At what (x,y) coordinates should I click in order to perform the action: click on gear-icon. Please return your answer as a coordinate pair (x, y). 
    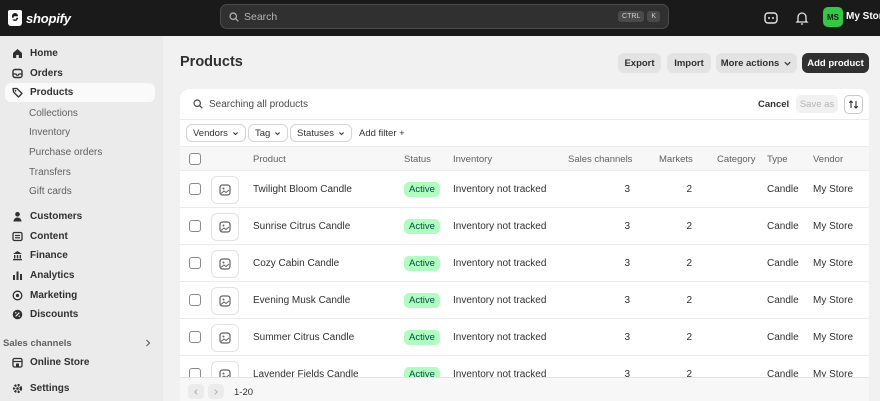
    Looking at the image, I should click on (17, 389).